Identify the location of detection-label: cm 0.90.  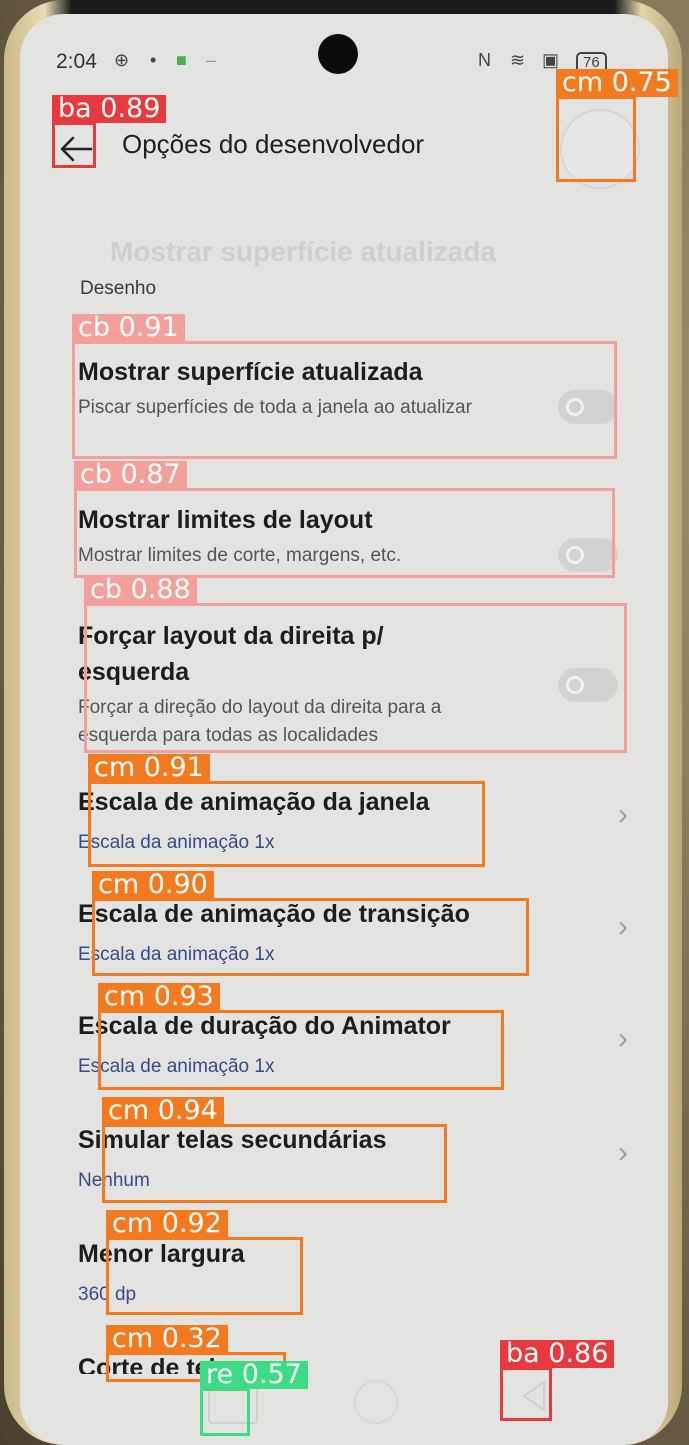
(153, 885).